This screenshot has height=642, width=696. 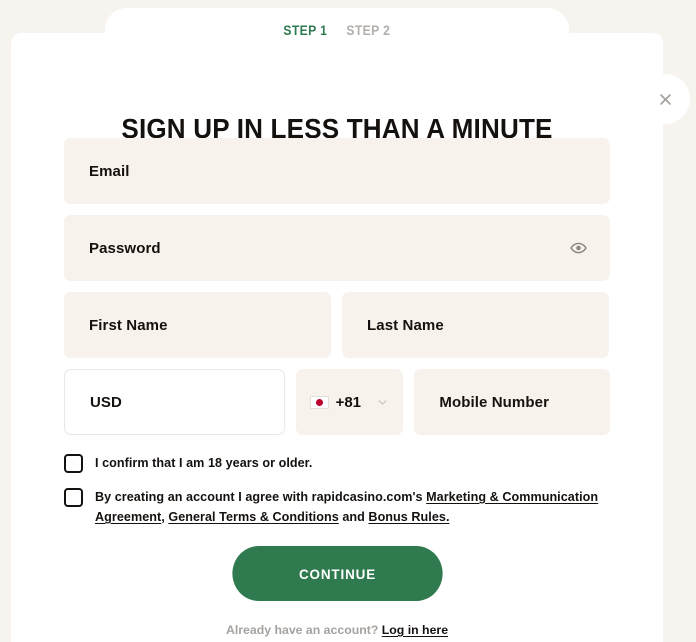 I want to click on login-prompt-text: Already have an account?, so click(x=303, y=630).